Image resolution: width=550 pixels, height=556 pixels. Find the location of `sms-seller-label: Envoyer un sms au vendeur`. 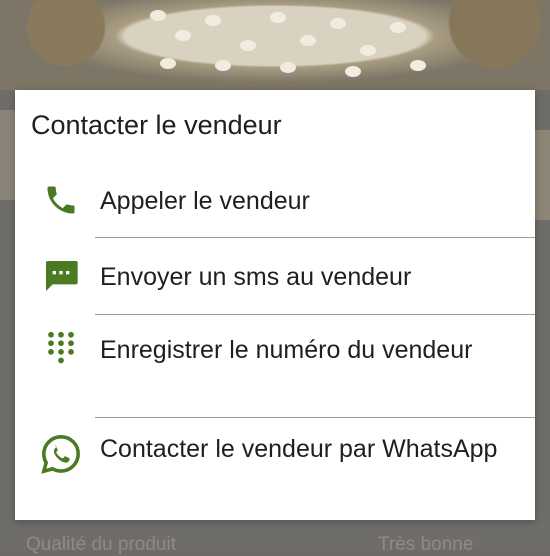

sms-seller-label: Envoyer un sms au vendeur is located at coordinates (256, 277).